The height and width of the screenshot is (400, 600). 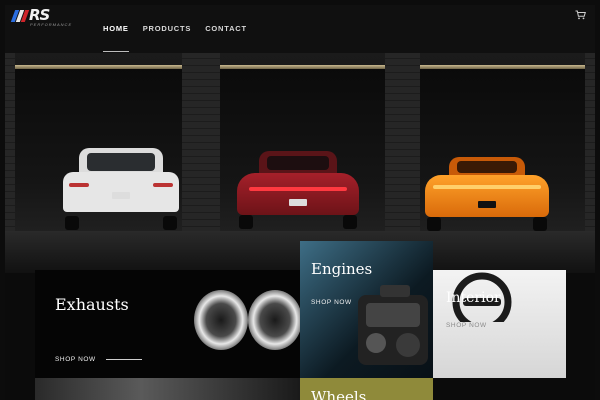 What do you see at coordinates (487, 194) in the screenshot?
I see `orange-sports-car` at bounding box center [487, 194].